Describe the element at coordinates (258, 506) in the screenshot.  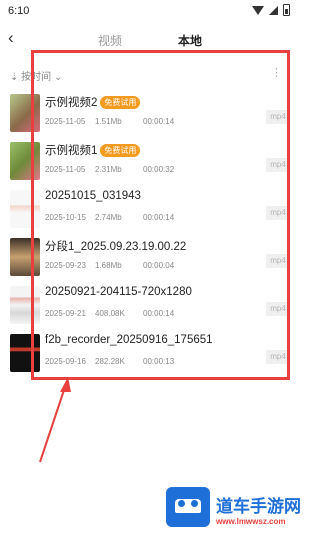
I see `watermark-name: 道车手游网` at that location.